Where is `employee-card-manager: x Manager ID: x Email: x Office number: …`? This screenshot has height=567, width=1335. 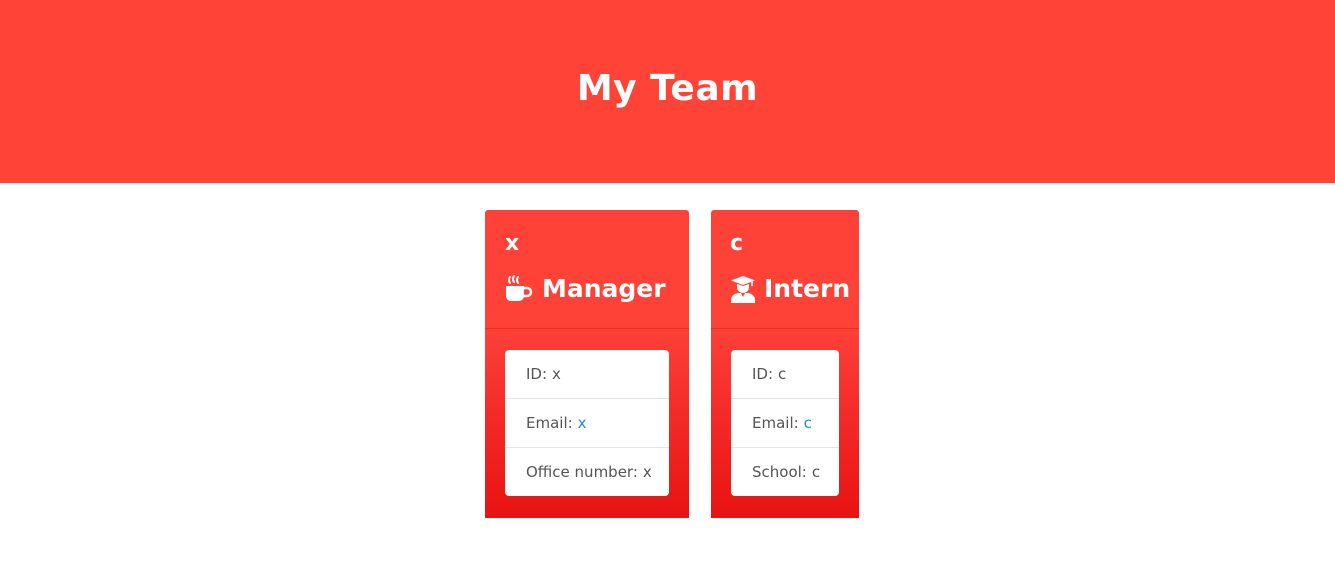 employee-card-manager: x Manager ID: x Email: x Office number: … is located at coordinates (587, 364).